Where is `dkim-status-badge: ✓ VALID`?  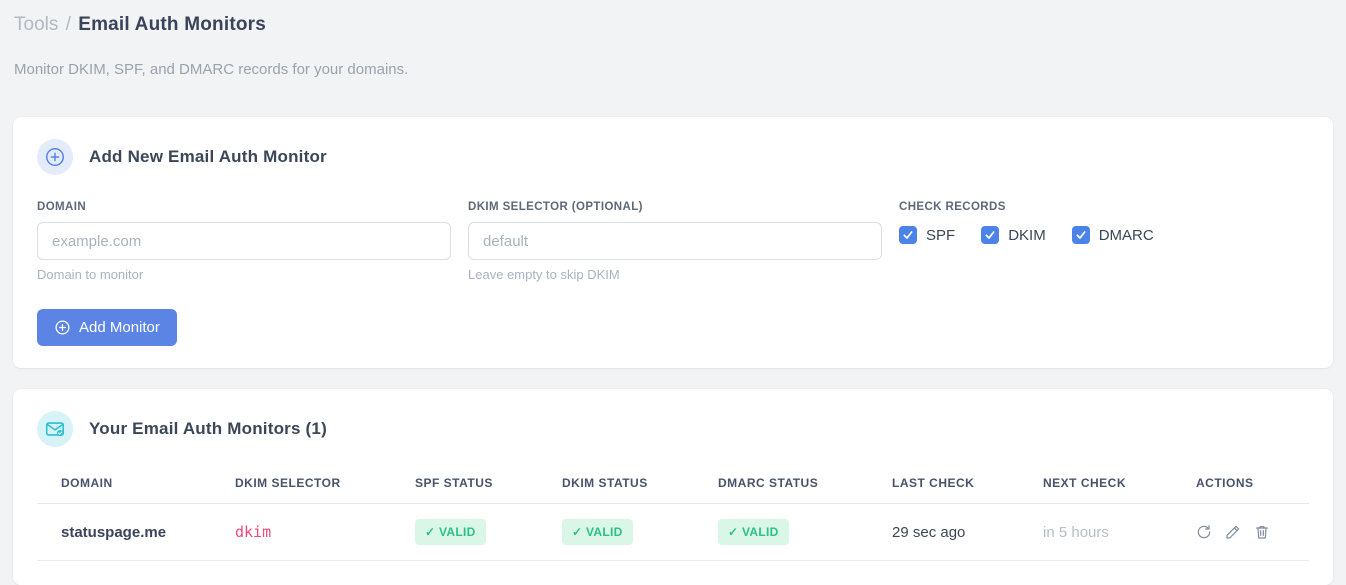 dkim-status-badge: ✓ VALID is located at coordinates (597, 532).